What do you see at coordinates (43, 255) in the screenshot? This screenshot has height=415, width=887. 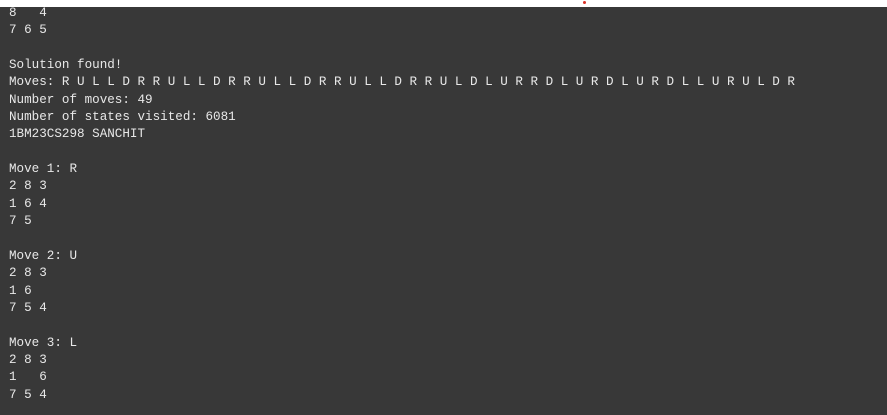 I see `output-line: Move 2: U` at bounding box center [43, 255].